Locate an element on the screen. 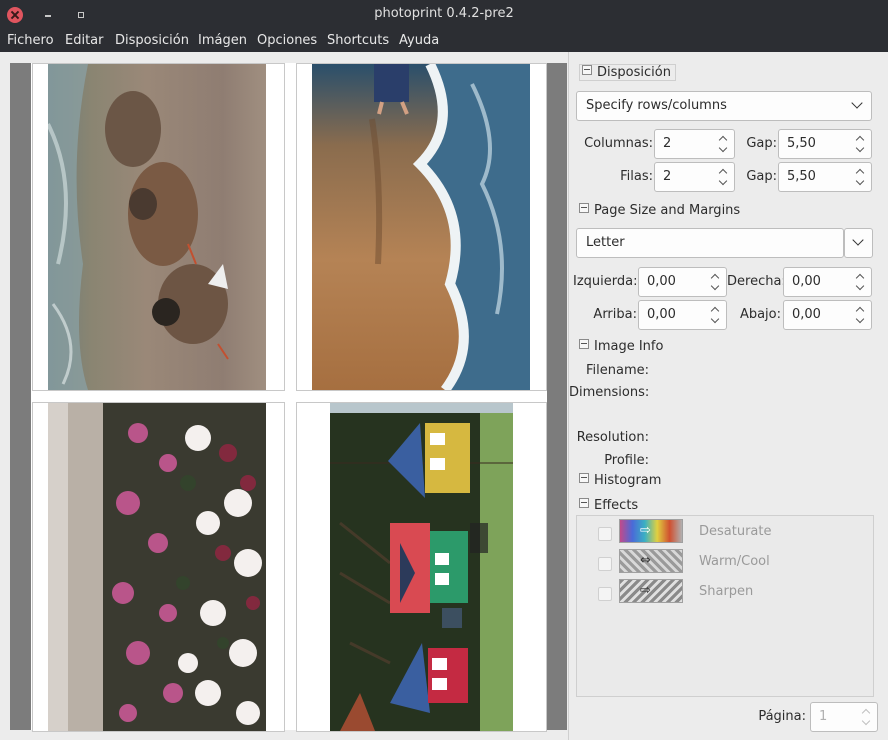 The height and width of the screenshot is (740, 888). sharpen-checkbox is located at coordinates (605, 594).